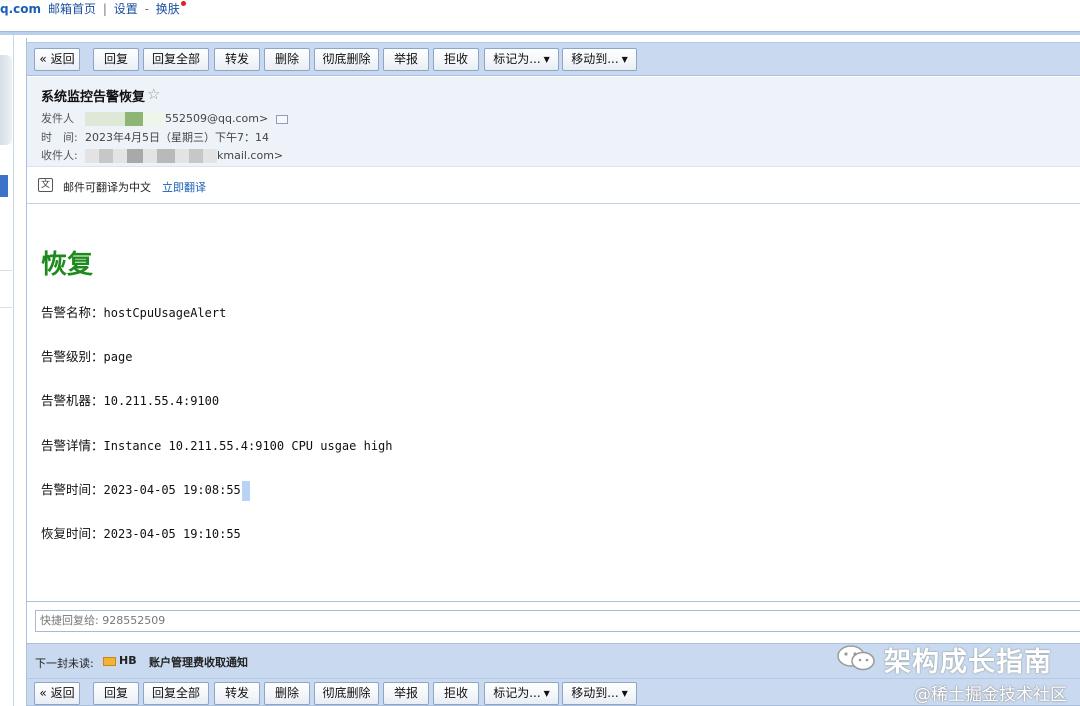  What do you see at coordinates (64, 663) in the screenshot?
I see `next-unread-label: 下一封未读:` at bounding box center [64, 663].